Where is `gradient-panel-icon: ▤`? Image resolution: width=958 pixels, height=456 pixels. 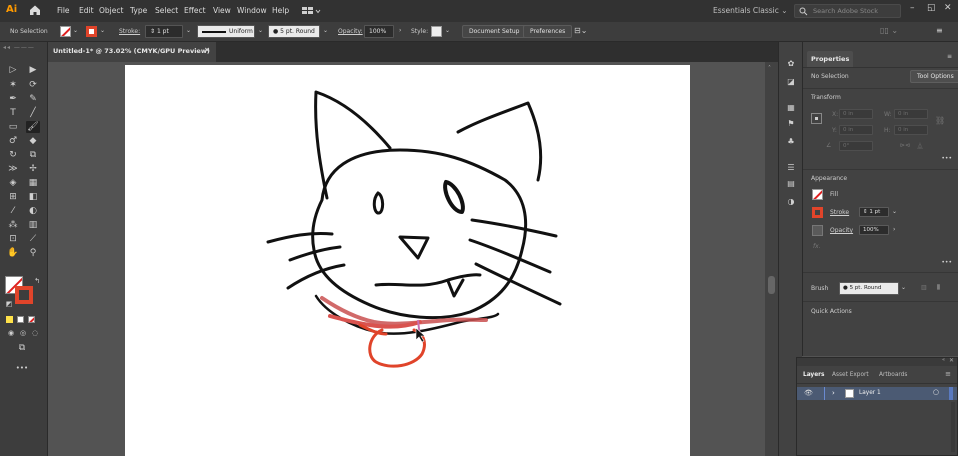
gradient-panel-icon: ▤ is located at coordinates (791, 184).